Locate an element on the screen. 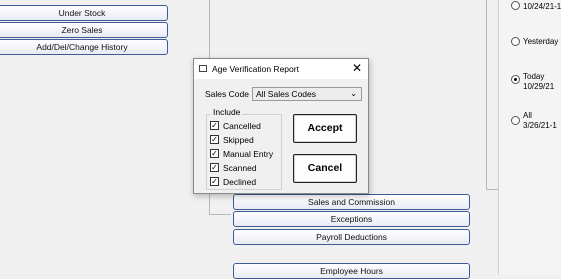  sales-code-select: All Sales Codes ⌄ is located at coordinates (307, 94).